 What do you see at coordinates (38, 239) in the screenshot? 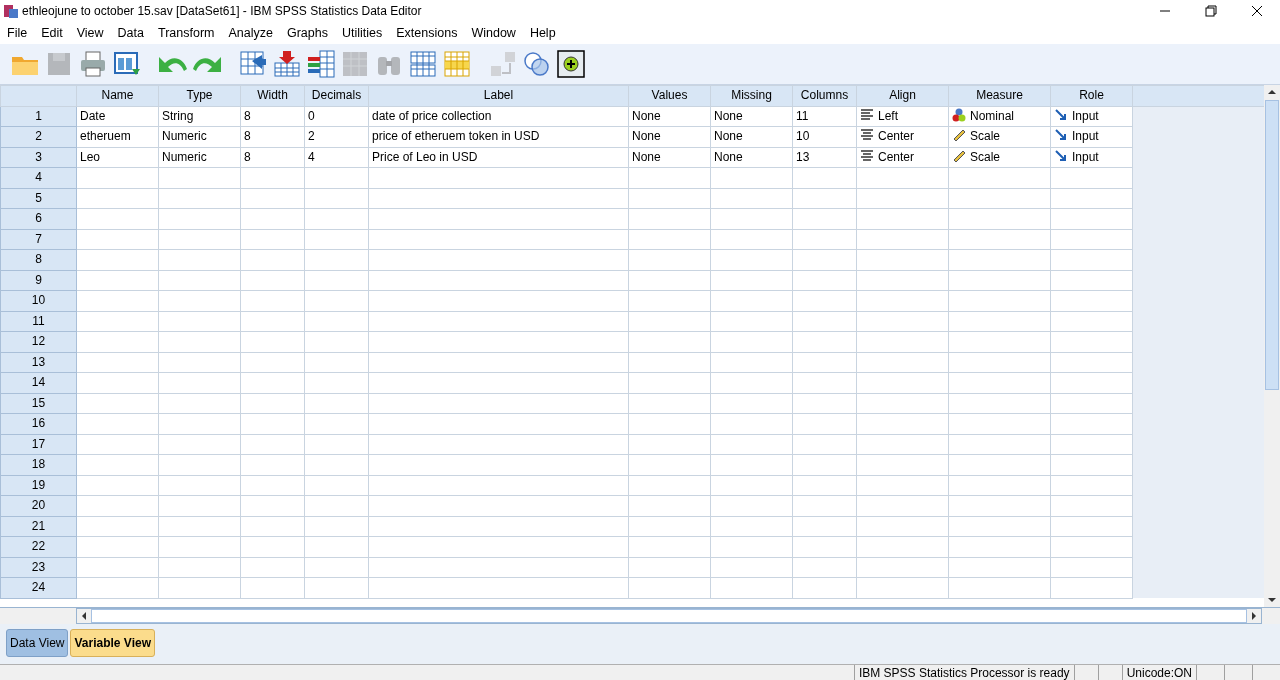
I see `row-number: 7` at bounding box center [38, 239].